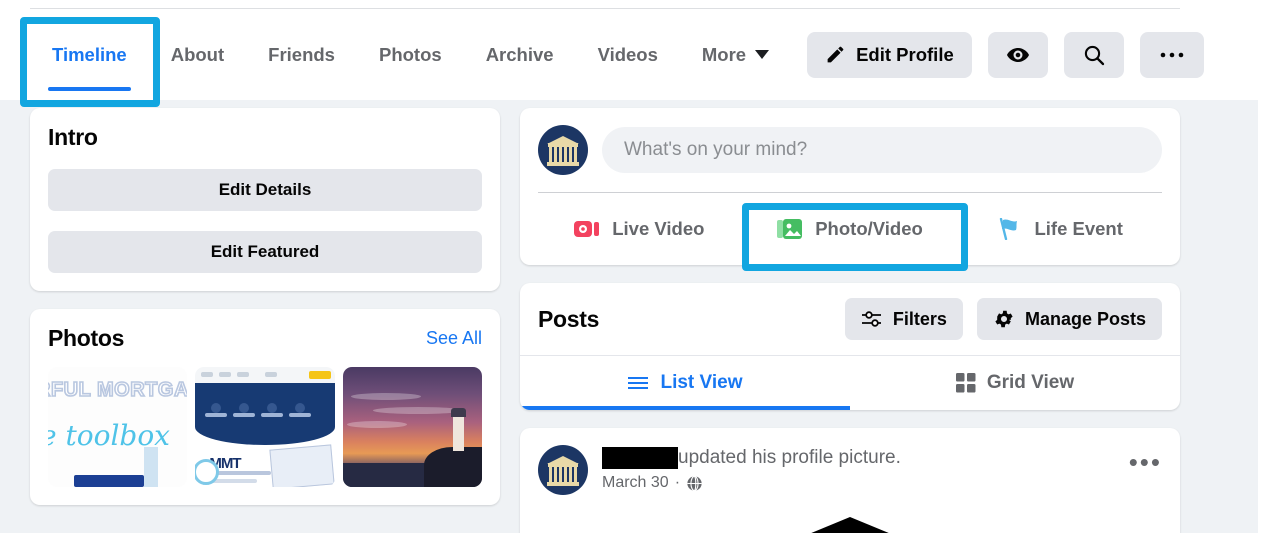  Describe the element at coordinates (412, 427) in the screenshot. I see `photo-thumb-lighthouse-sunset` at that location.